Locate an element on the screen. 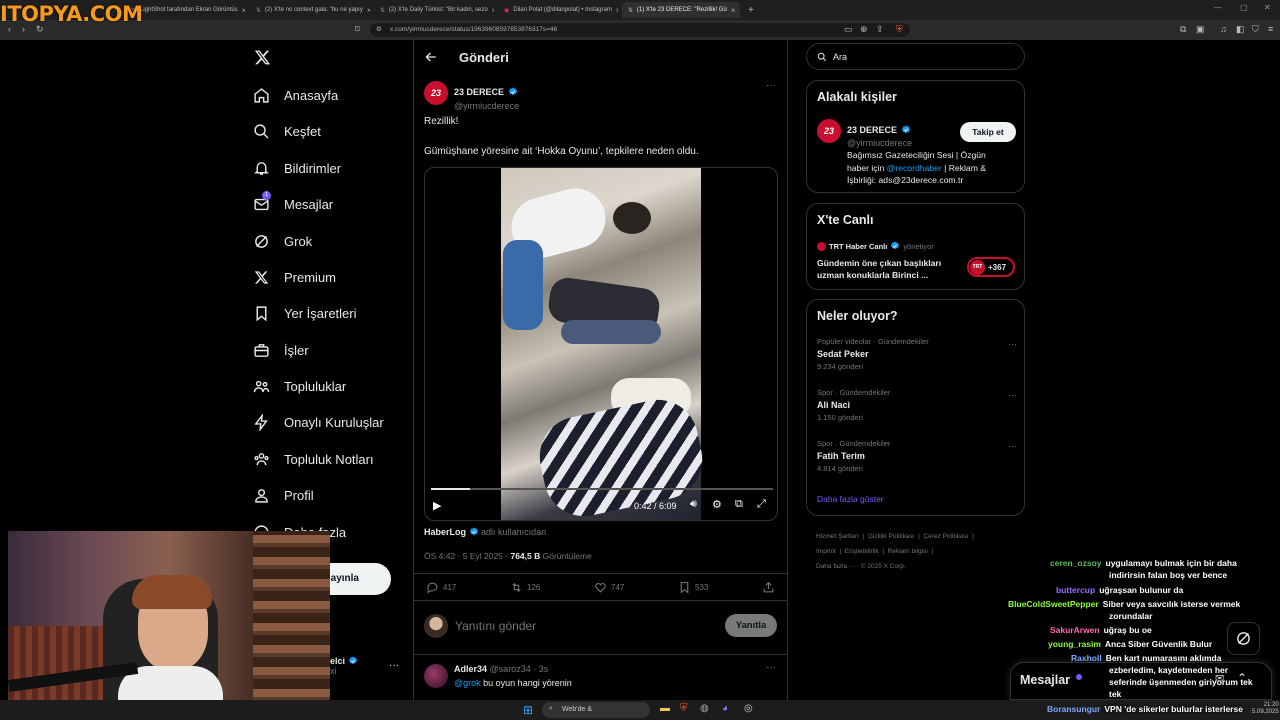 The image size is (1280, 720). chat-message-cont: indirirsin falan boş ver bence is located at coordinates (1168, 575).